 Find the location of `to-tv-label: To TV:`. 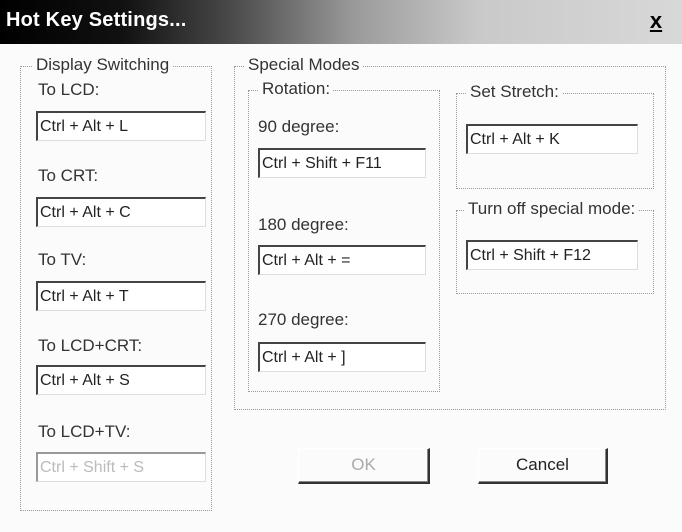

to-tv-label: To TV: is located at coordinates (62, 259).